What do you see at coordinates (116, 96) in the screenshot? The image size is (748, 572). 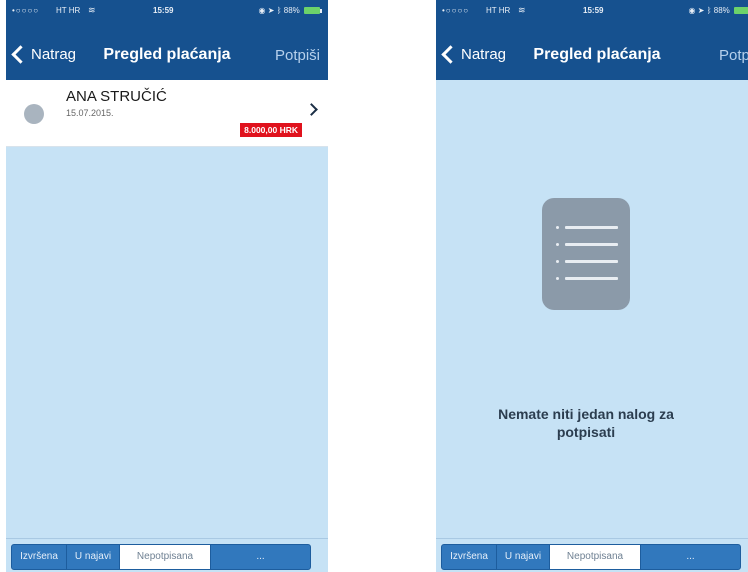 I see `payee-name: ANA STRUČIĆ` at bounding box center [116, 96].